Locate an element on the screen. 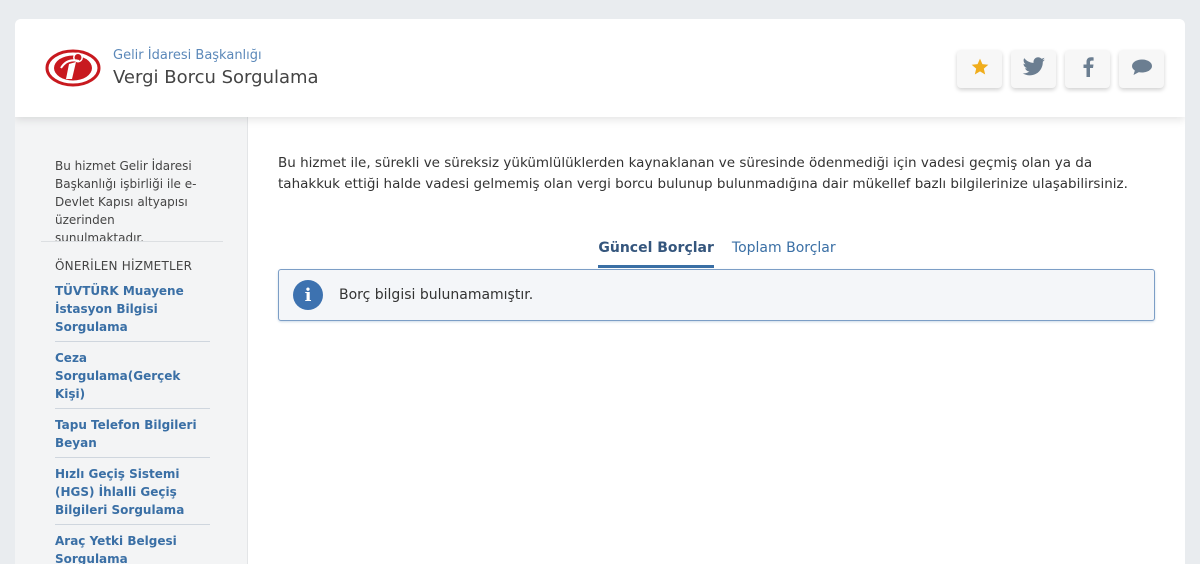 The height and width of the screenshot is (564, 1200). info-icon: i is located at coordinates (308, 295).